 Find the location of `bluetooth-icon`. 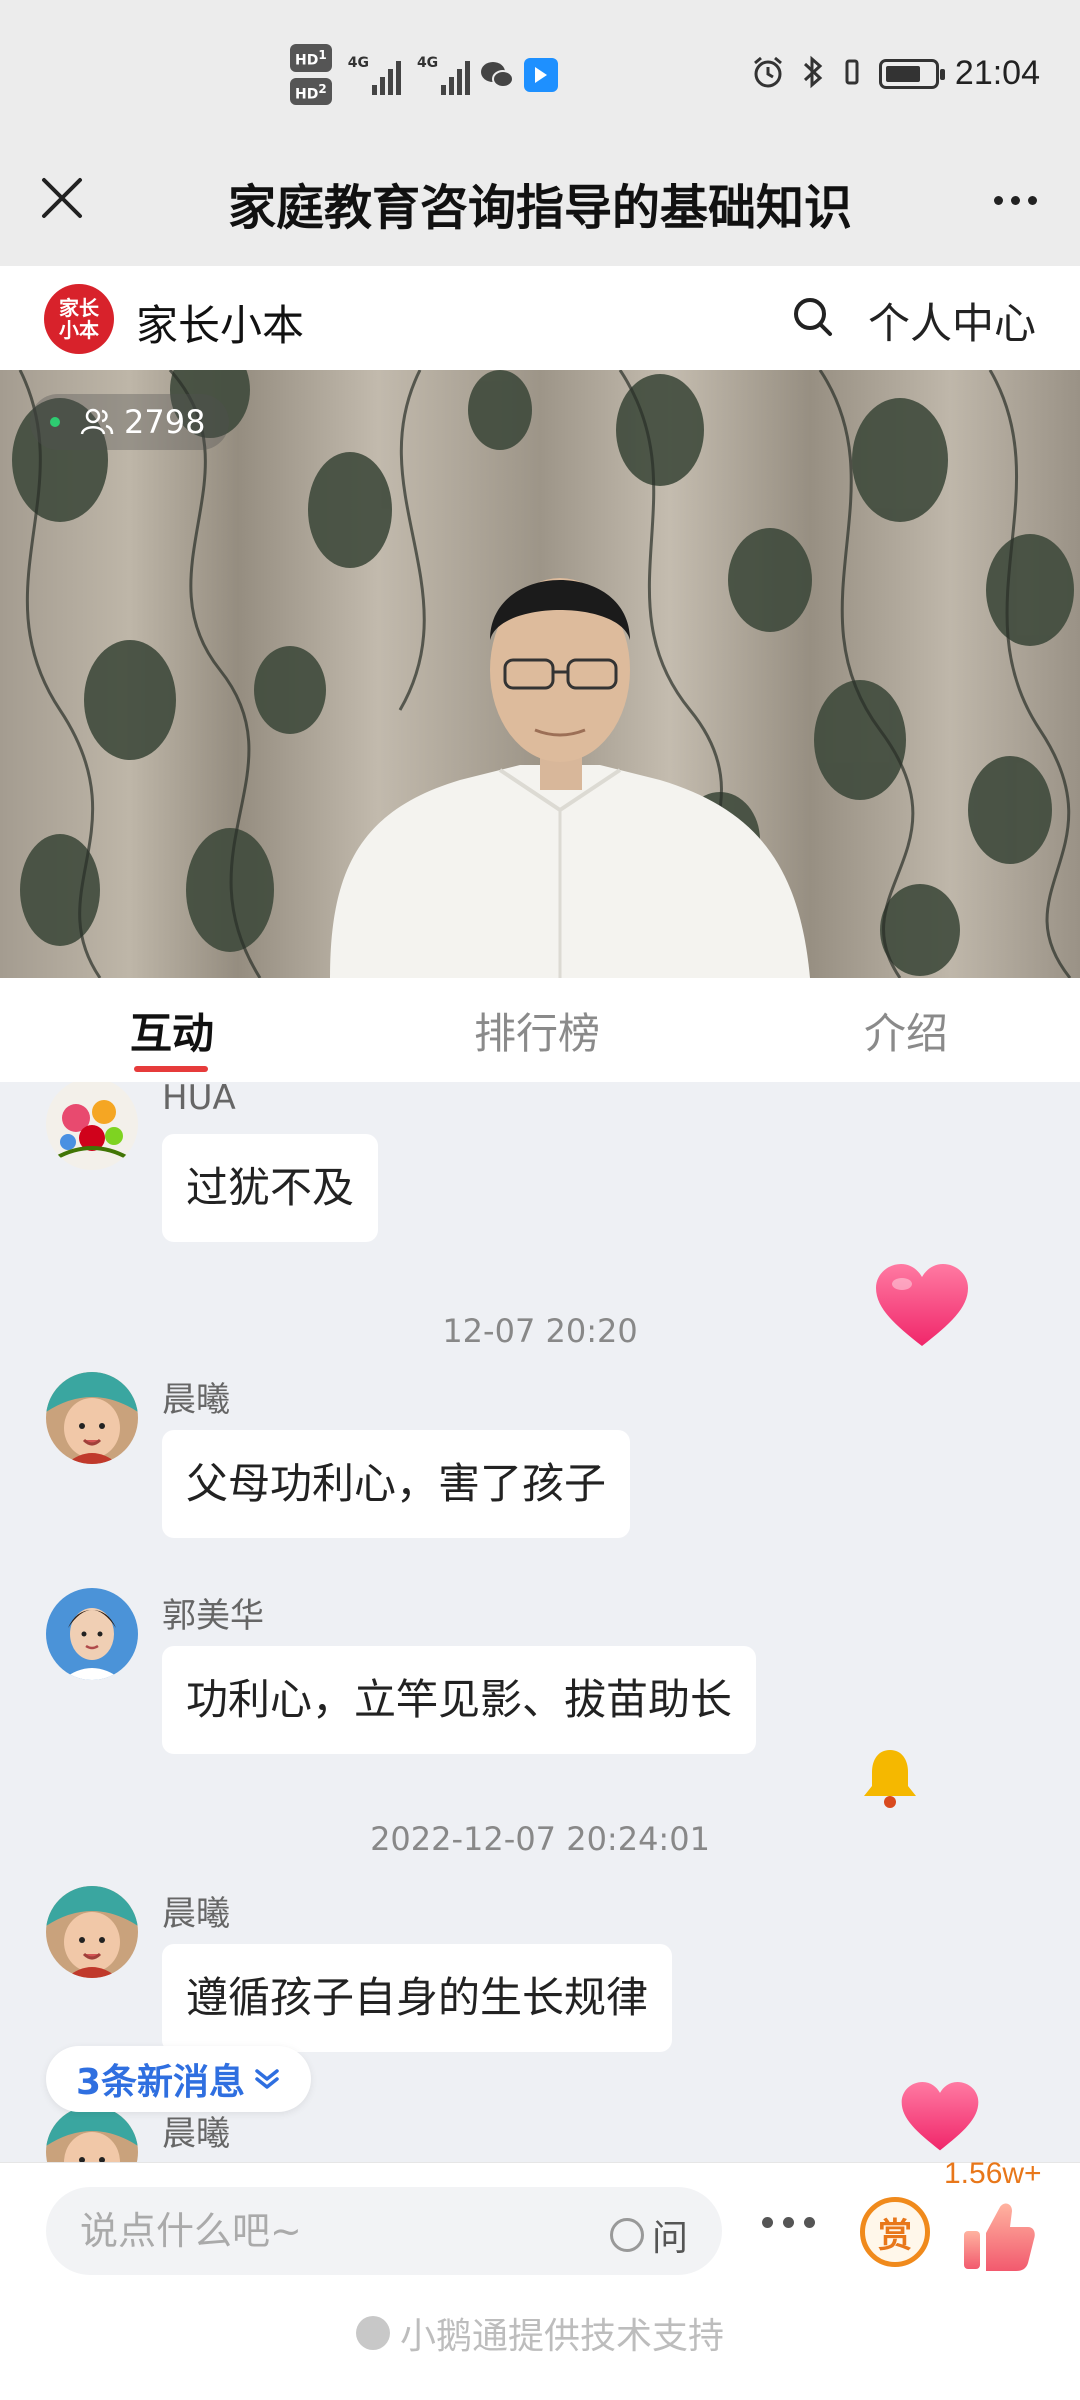

bluetooth-icon is located at coordinates (813, 74).